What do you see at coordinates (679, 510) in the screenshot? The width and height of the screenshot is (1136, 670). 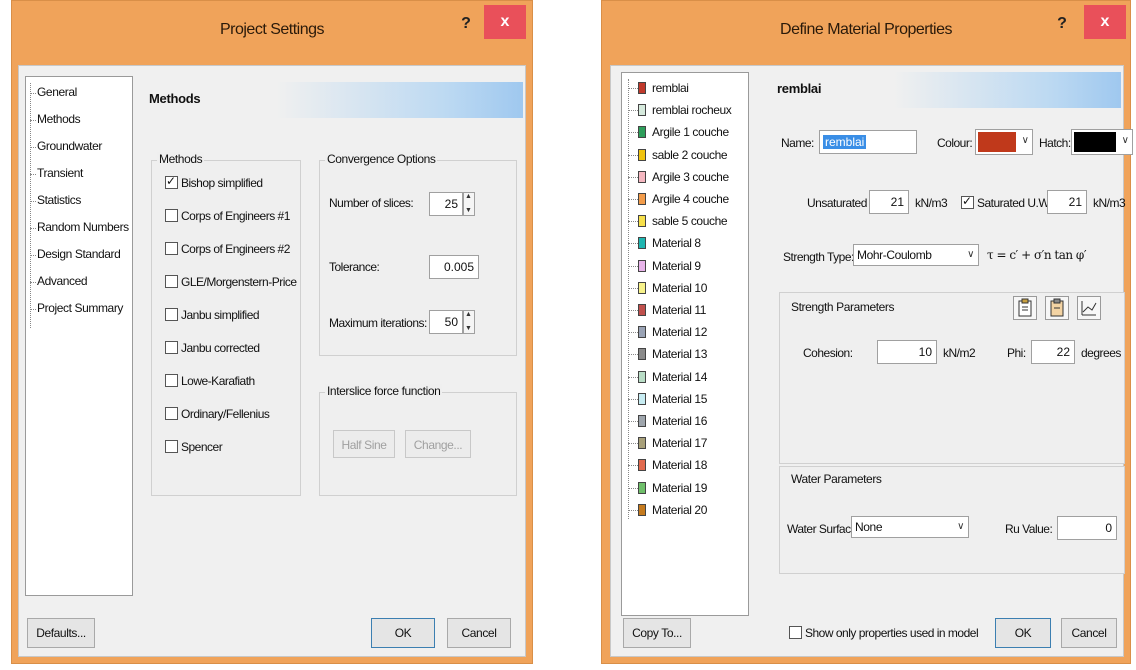 I see `material-item: Material 20` at bounding box center [679, 510].